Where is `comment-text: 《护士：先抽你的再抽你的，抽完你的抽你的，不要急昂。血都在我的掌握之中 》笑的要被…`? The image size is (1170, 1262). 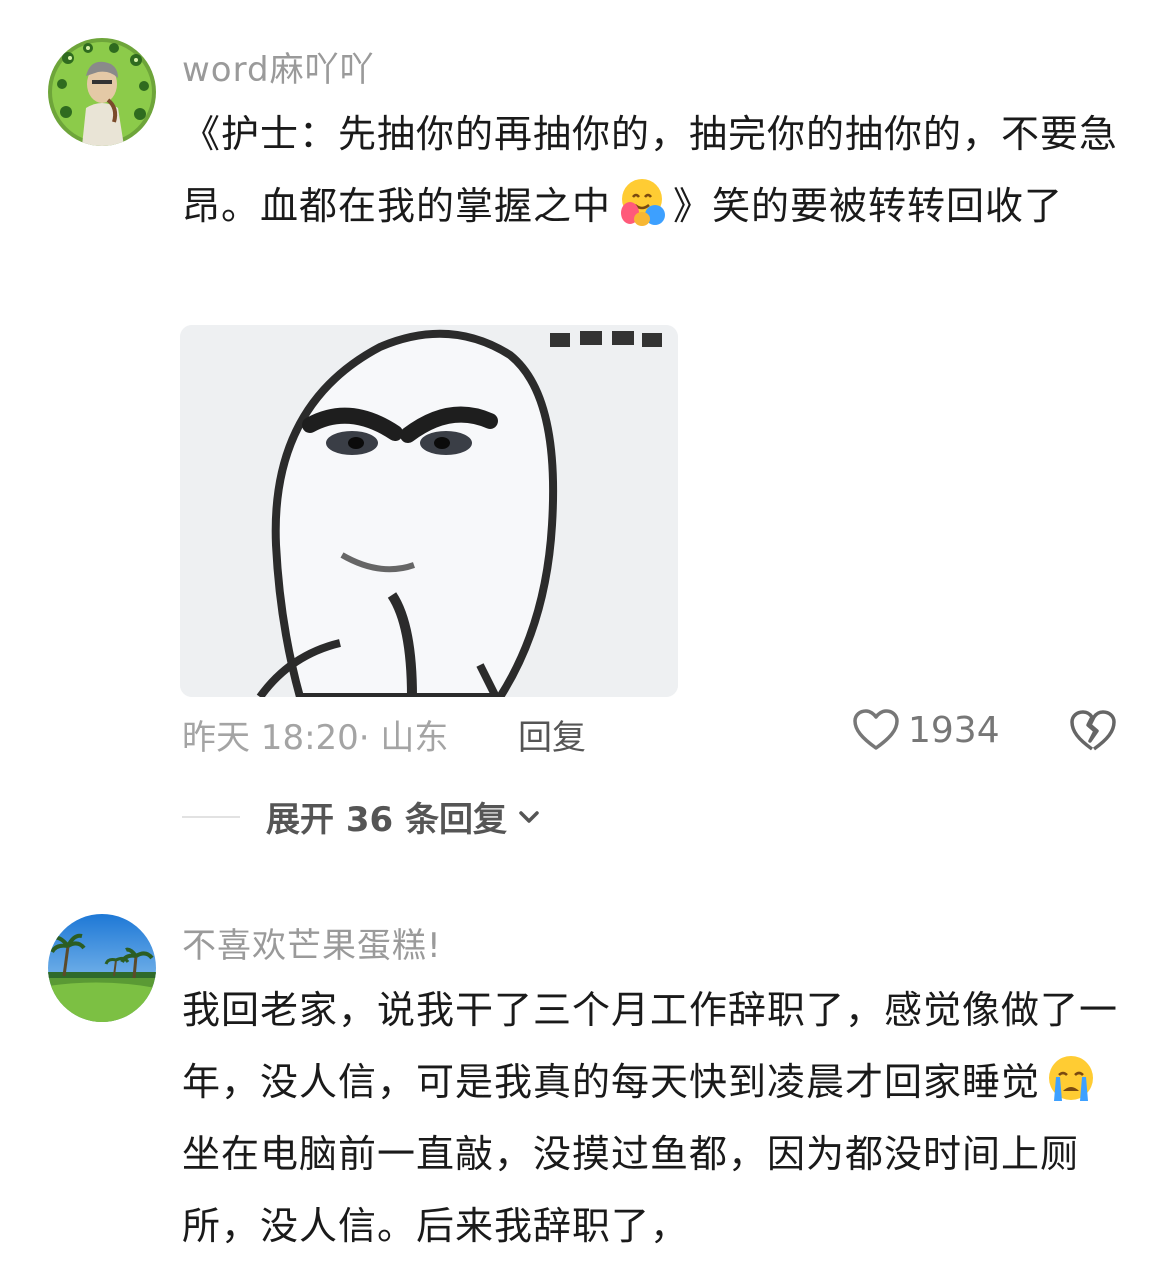
comment-text: 《护士：先抽你的再抽你的，抽完你的抽你的，不要急昂。血都在我的掌握之中 》笑的要被… is located at coordinates (650, 170).